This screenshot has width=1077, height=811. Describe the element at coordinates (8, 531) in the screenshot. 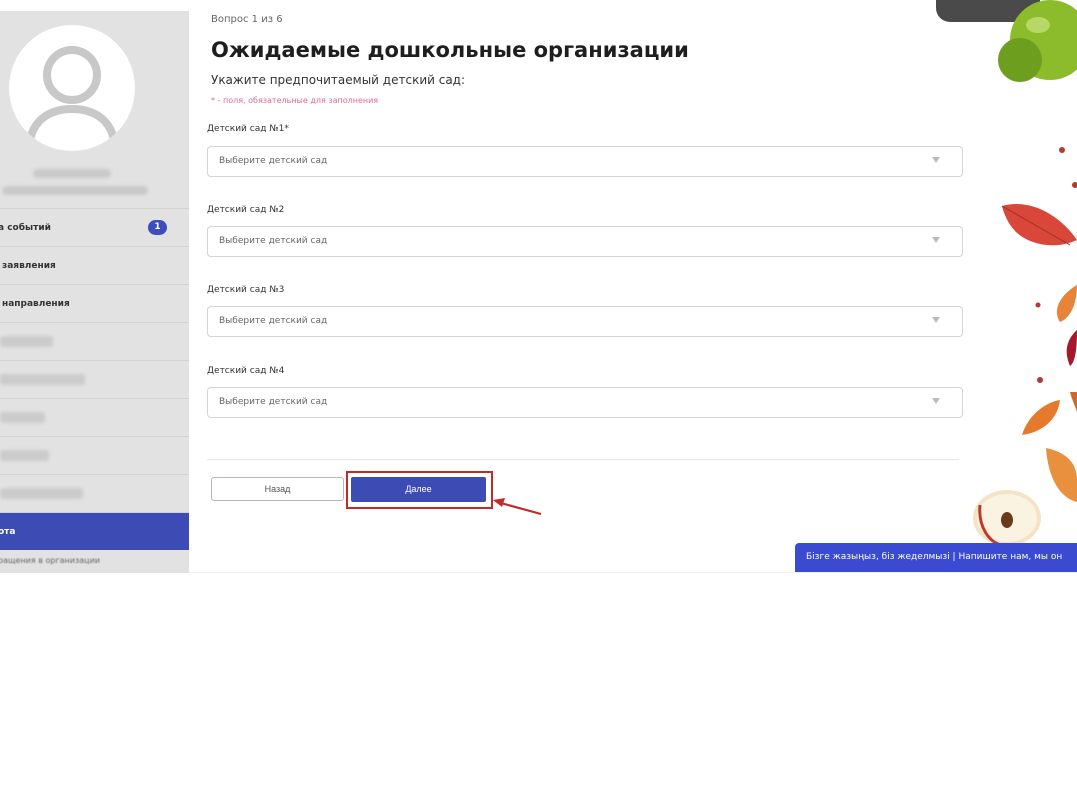

I see `sidebar-item-label: ота` at that location.